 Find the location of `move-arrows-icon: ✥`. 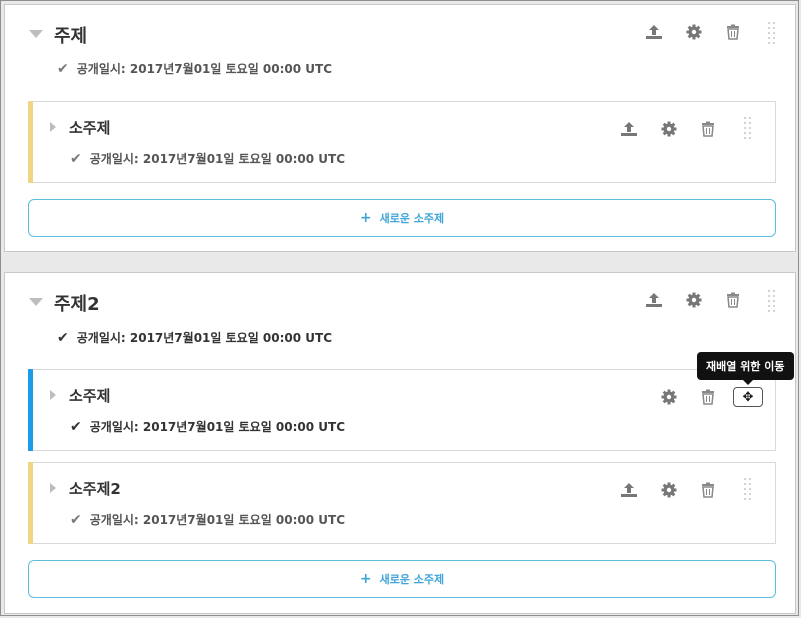

move-arrows-icon: ✥ is located at coordinates (748, 397).